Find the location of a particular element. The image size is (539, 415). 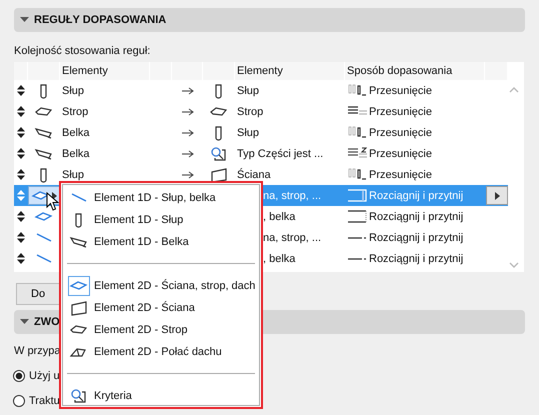

menu-item: Element 2D - Połać dachu is located at coordinates (142, 352).